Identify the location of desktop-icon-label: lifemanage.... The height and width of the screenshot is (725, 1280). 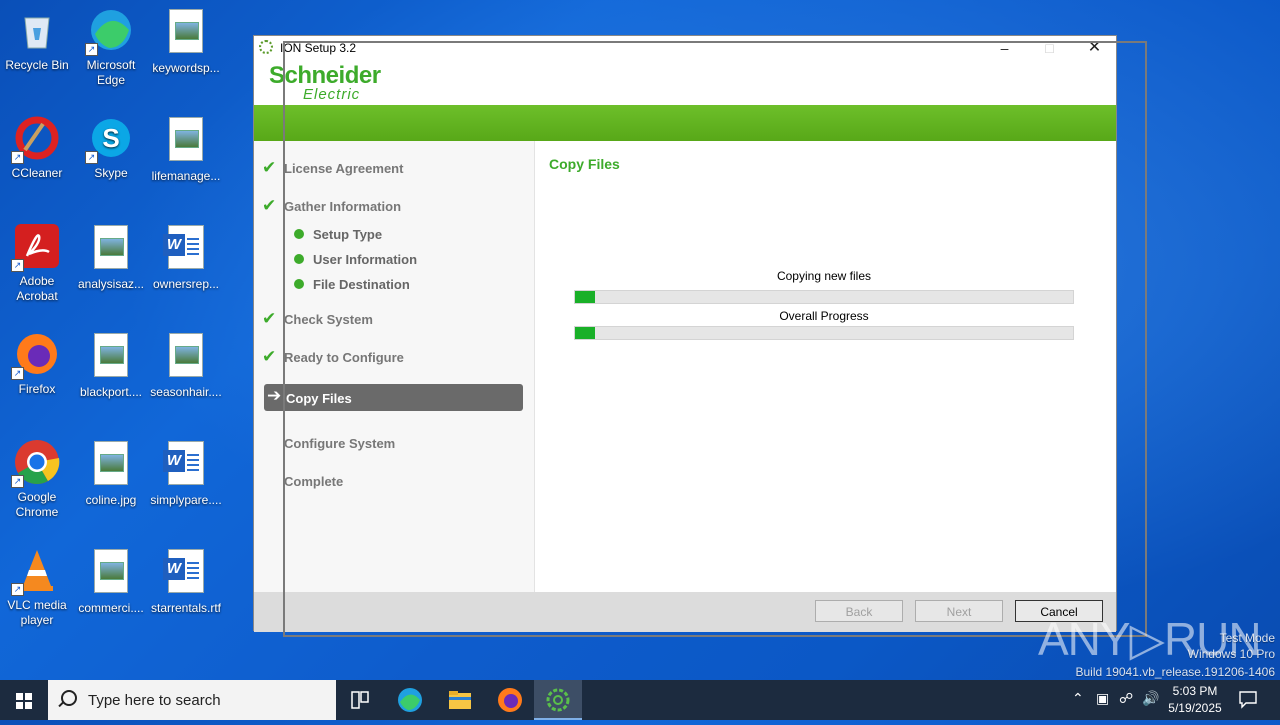
(186, 176).